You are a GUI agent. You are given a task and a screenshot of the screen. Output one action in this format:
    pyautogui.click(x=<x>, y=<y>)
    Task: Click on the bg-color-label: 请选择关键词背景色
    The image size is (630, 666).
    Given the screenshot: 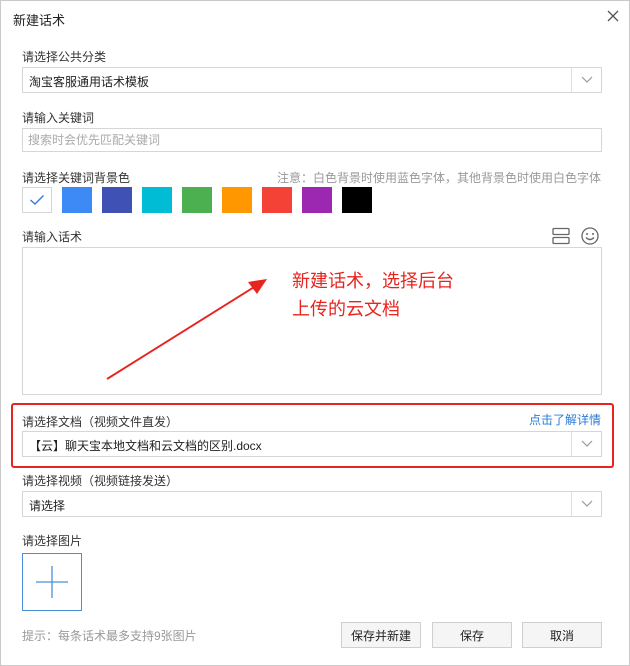 What is the action you would take?
    pyautogui.click(x=76, y=178)
    